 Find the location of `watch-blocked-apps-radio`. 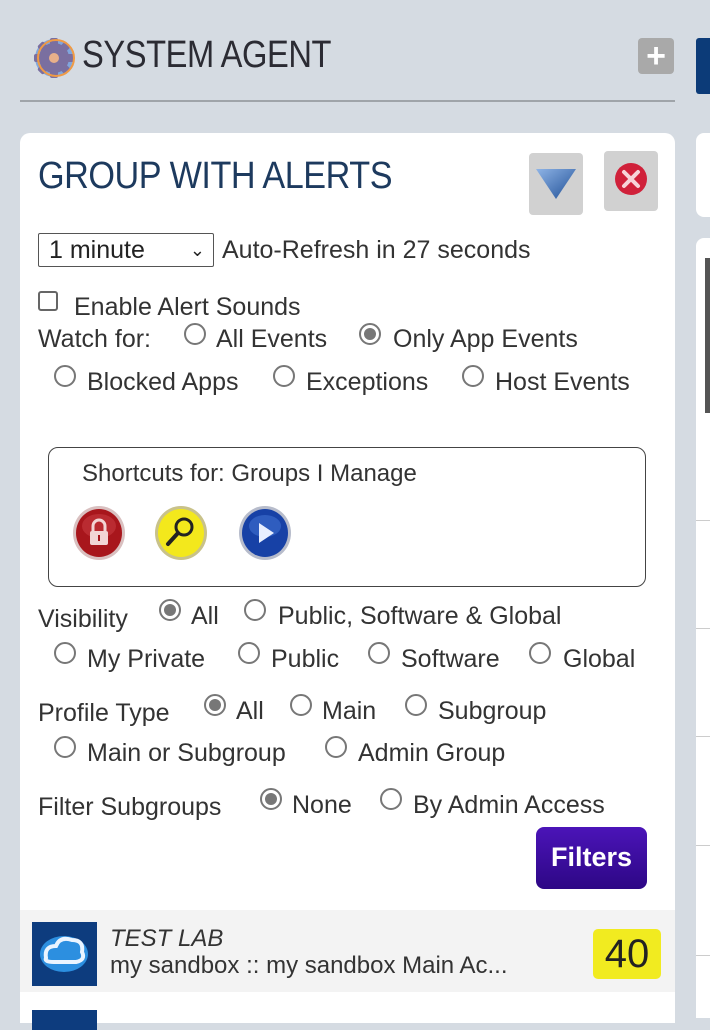

watch-blocked-apps-radio is located at coordinates (65, 376).